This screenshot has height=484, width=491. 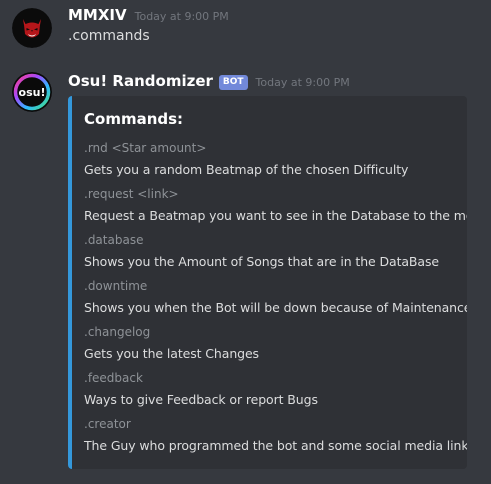 I want to click on field-value: Ways to give Feedback or report Bugs, so click(x=201, y=399).